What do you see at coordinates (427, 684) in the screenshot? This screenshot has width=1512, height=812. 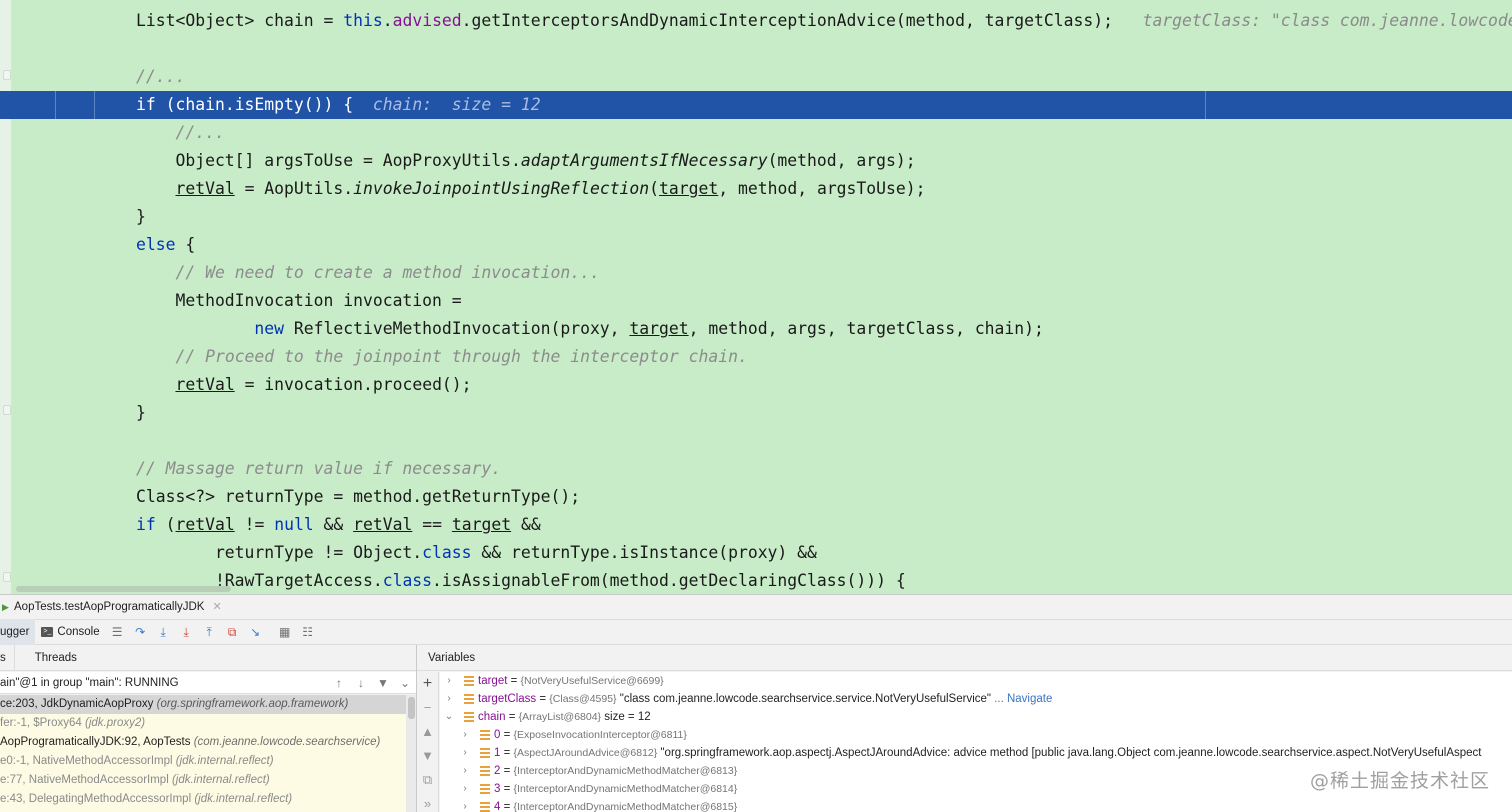 I see `add-watch-icon: +` at bounding box center [427, 684].